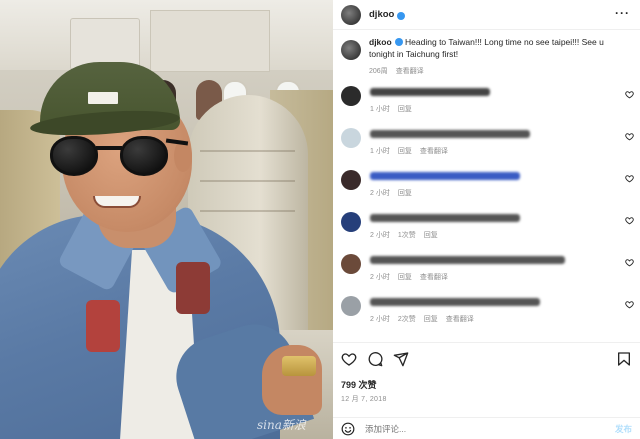 Image resolution: width=640 pixels, height=439 pixels. I want to click on add-comment-bar: 发布, so click(486, 428).